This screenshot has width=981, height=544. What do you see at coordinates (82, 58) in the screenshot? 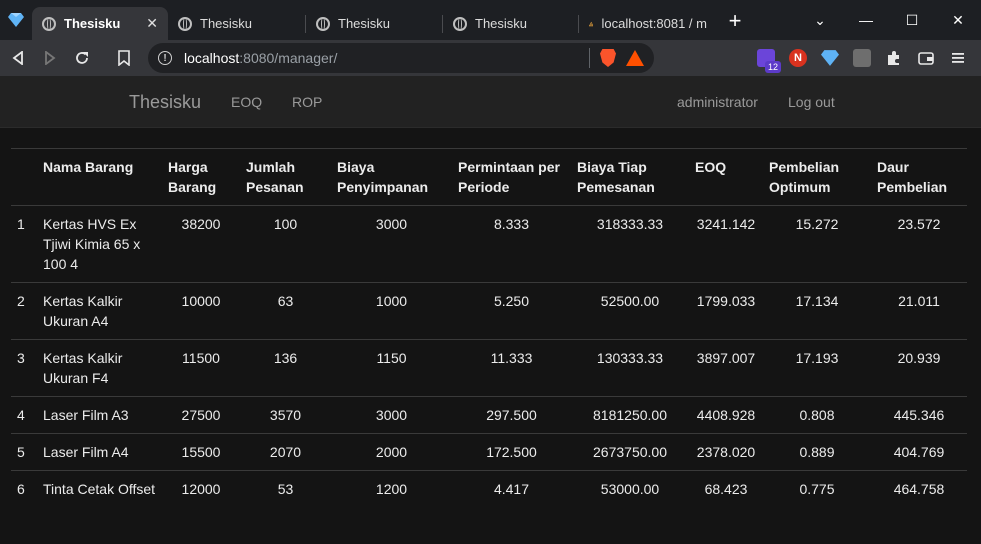
I see `reload-icon` at bounding box center [82, 58].